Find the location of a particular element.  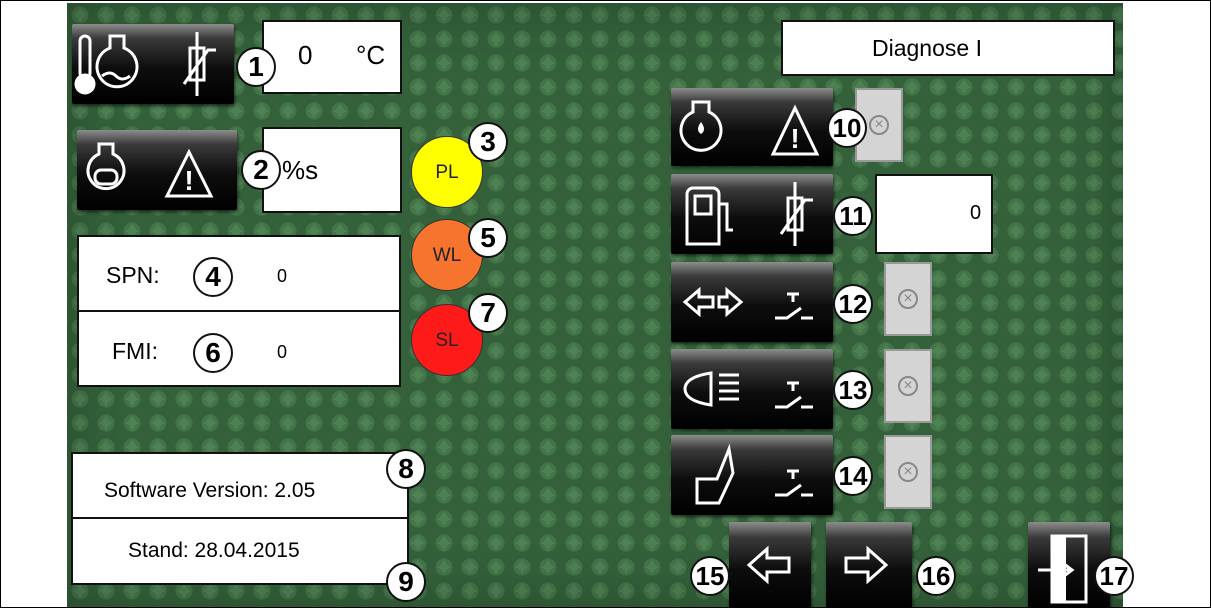

headlight-button is located at coordinates (752, 389).